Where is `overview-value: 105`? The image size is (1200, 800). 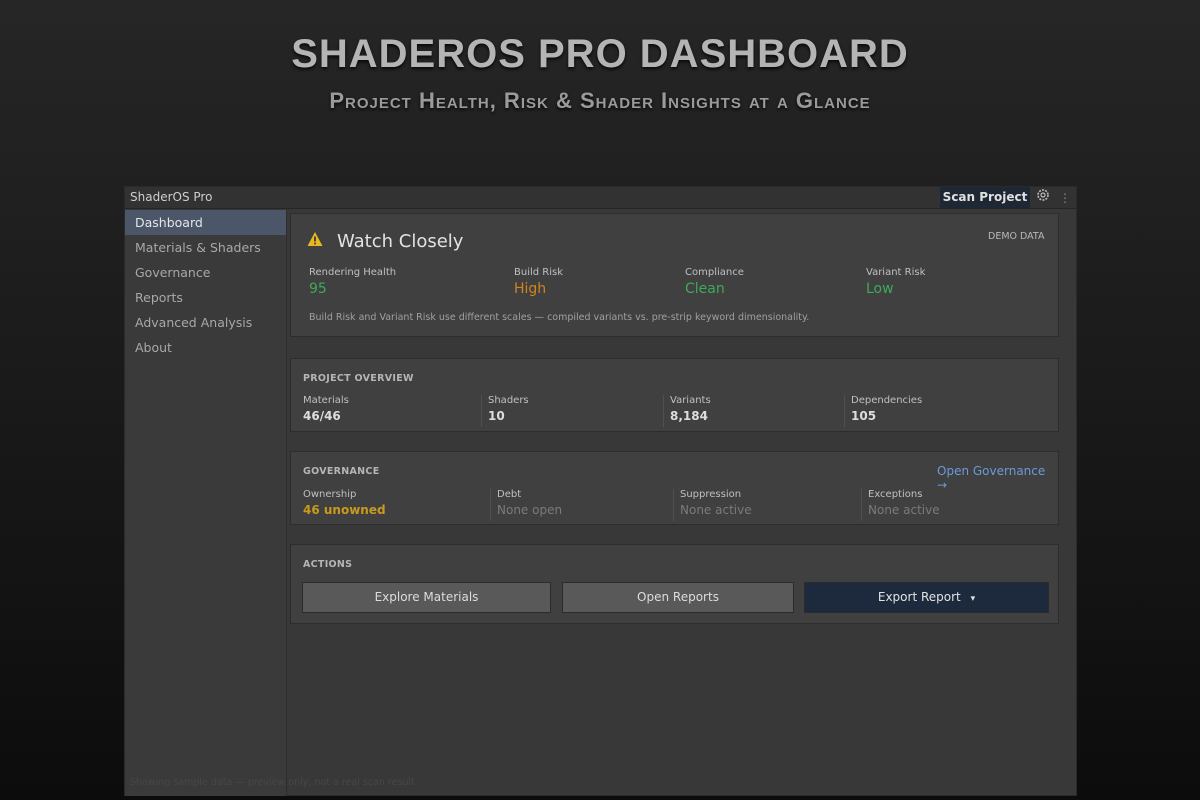
overview-value: 105 is located at coordinates (864, 416).